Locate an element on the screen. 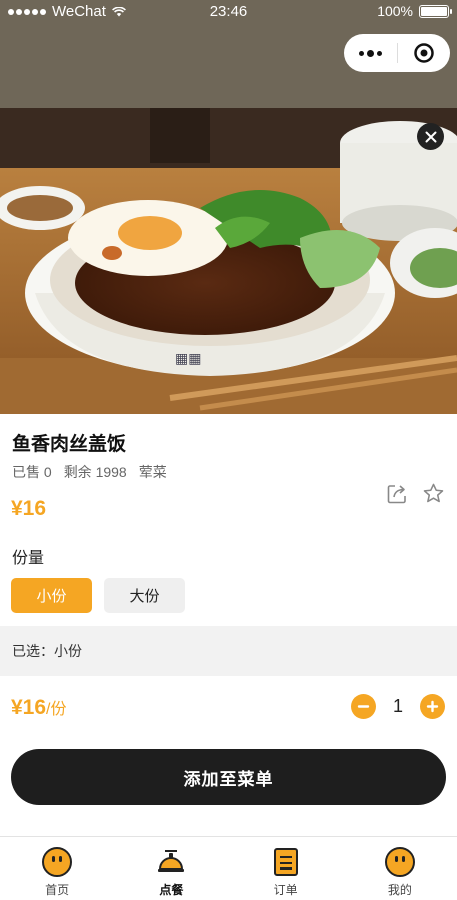 The height and width of the screenshot is (900, 457). quantity-value: 1 is located at coordinates (397, 706).